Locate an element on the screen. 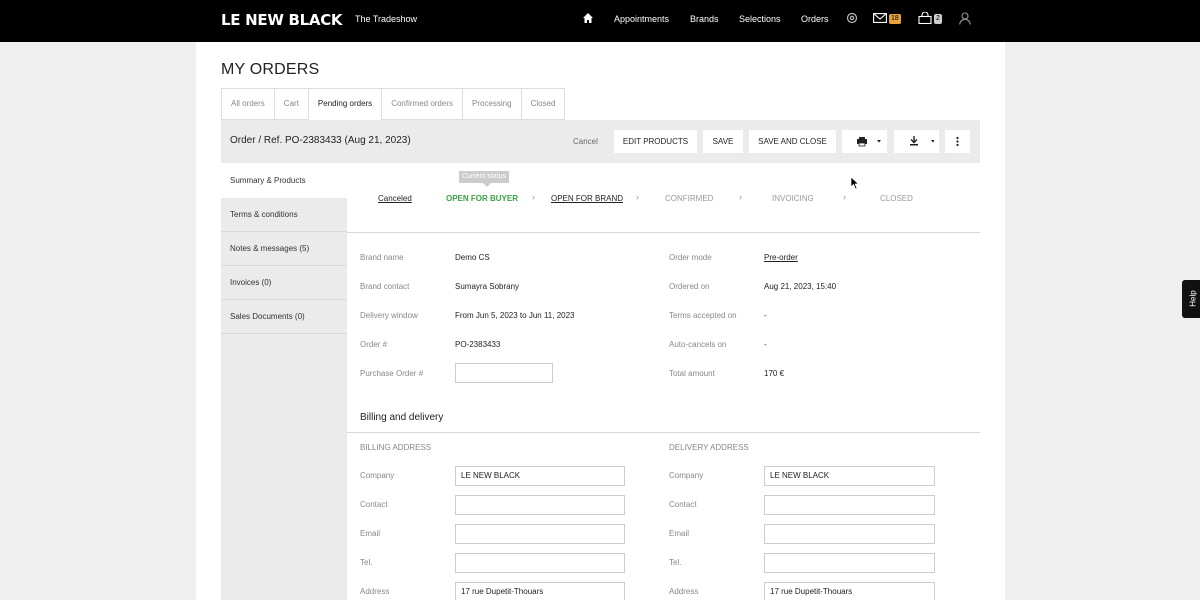 Image resolution: width=1200 pixels, height=600 pixels. delivery-tel-input is located at coordinates (849, 563).